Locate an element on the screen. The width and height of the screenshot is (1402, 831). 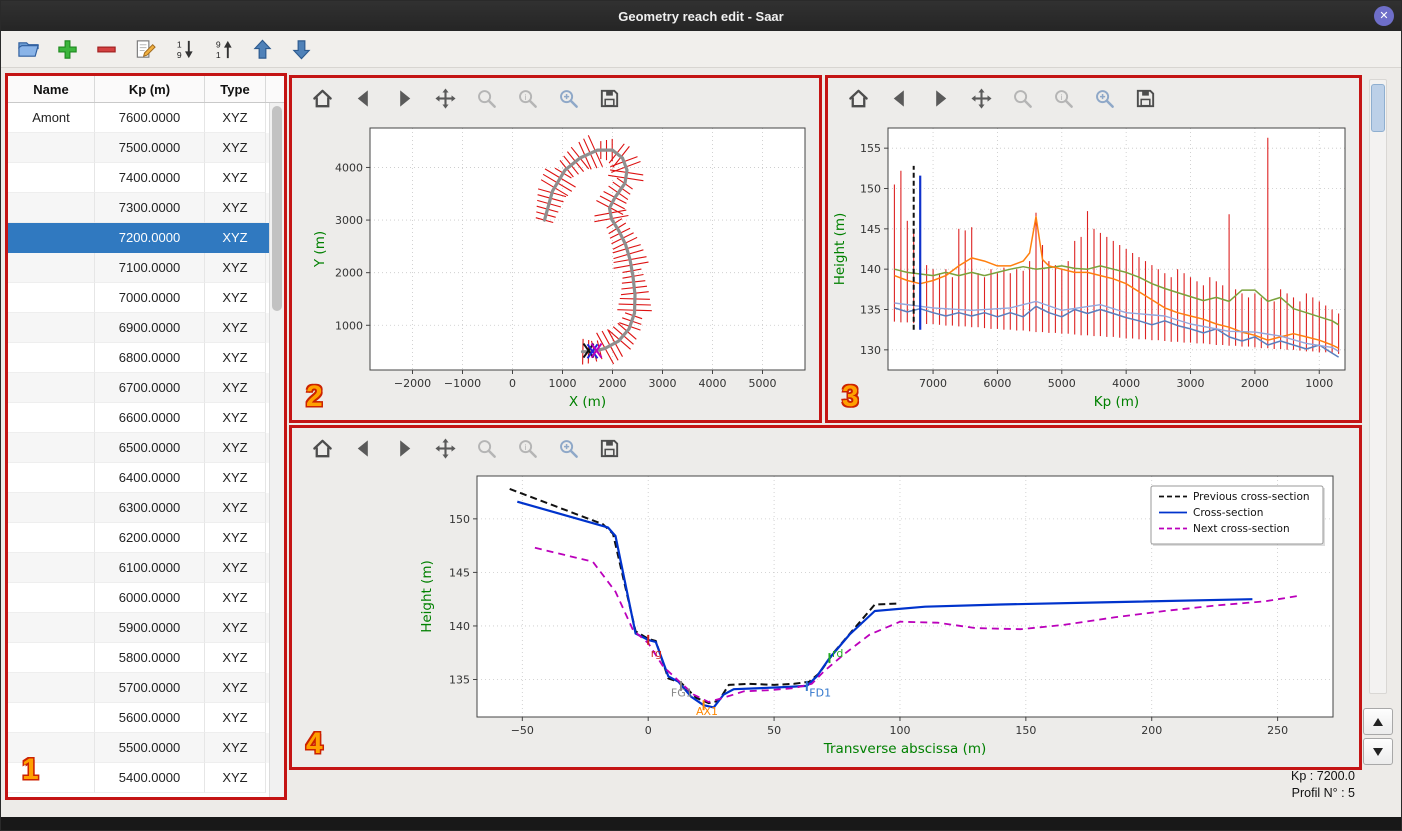
svg-text: 1000 is located at coordinates (563, 383).